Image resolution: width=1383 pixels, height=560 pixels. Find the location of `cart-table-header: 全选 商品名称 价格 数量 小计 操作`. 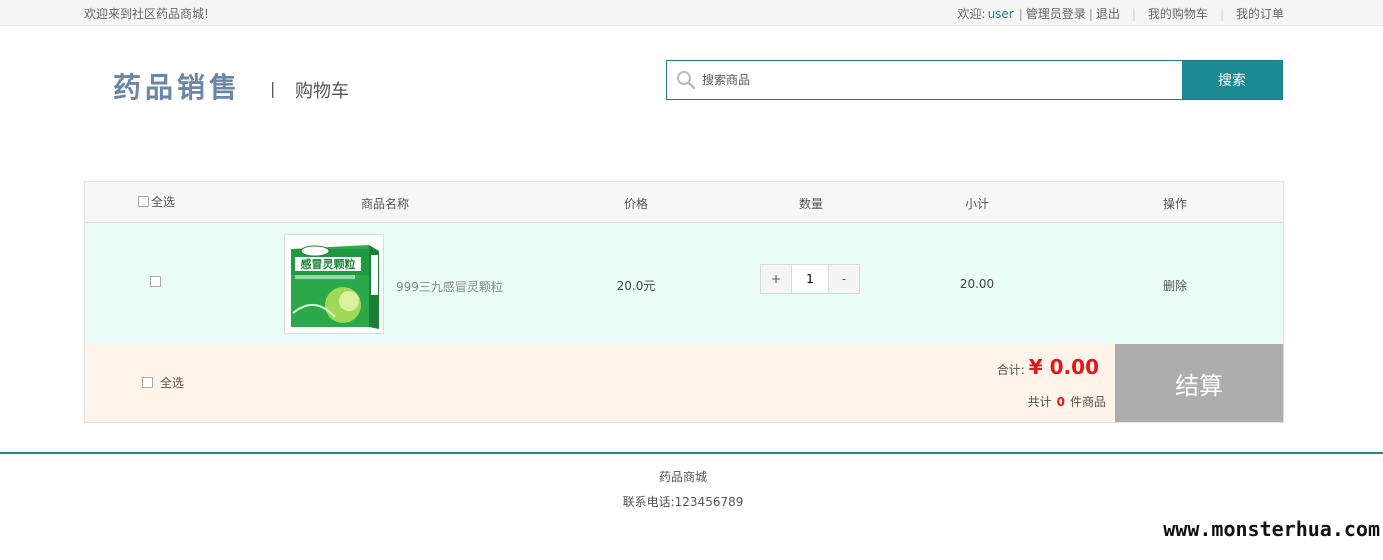

cart-table-header: 全选 商品名称 价格 数量 小计 操作 is located at coordinates (684, 202).